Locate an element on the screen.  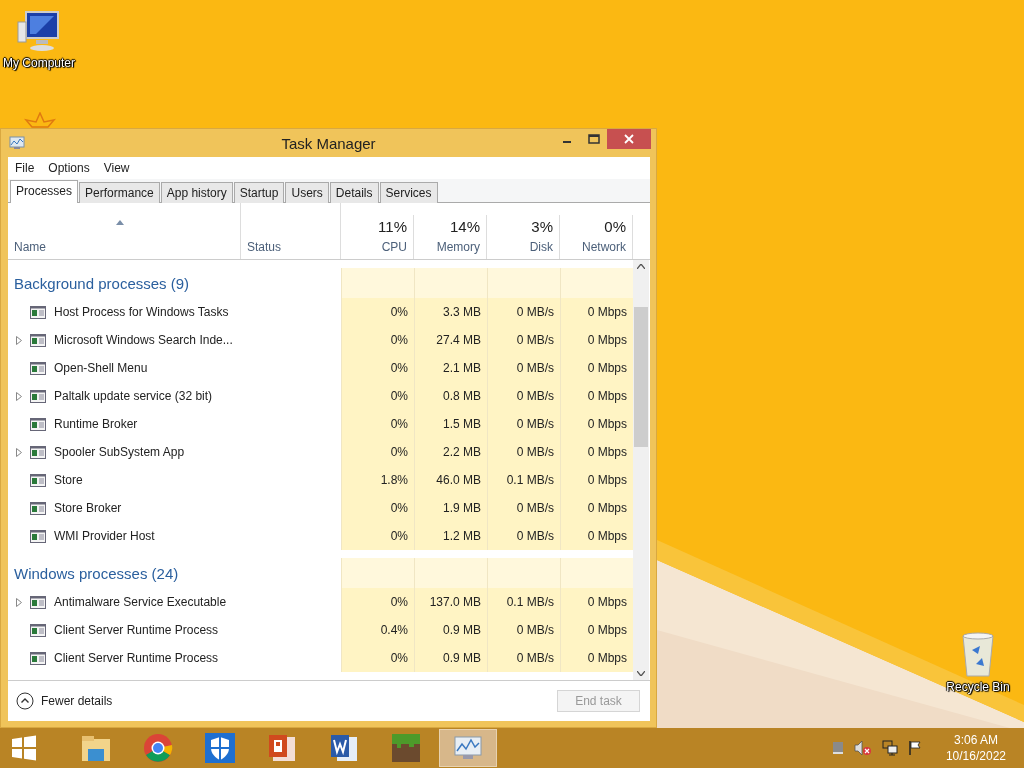
chart-icon is located at coordinates (17, 143).